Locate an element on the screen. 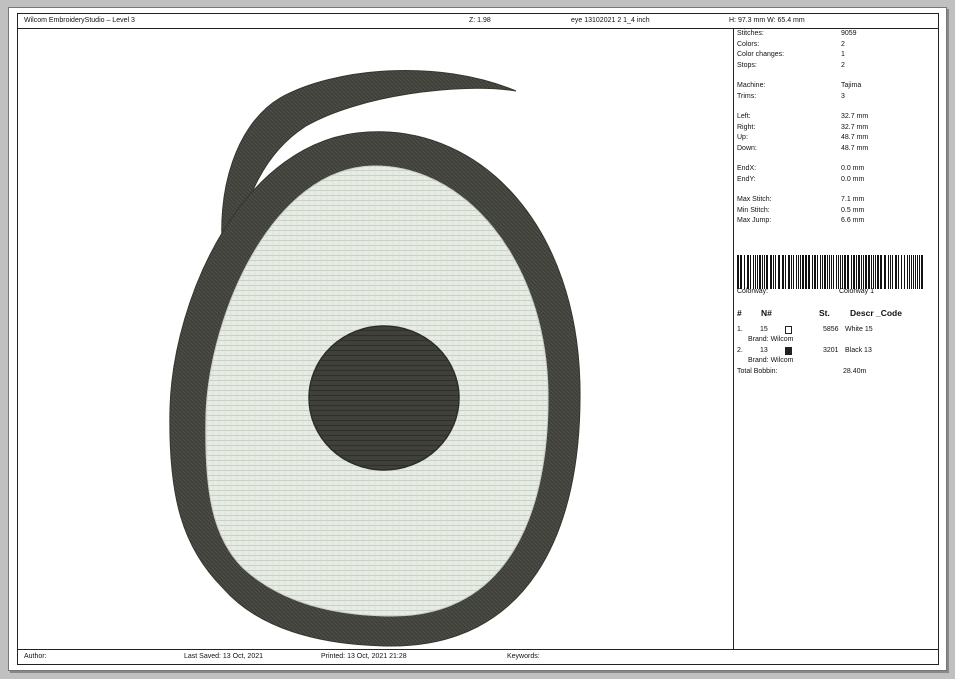  app-title: Wilcom EmbroideryStudio – Level 3 is located at coordinates (79, 20).